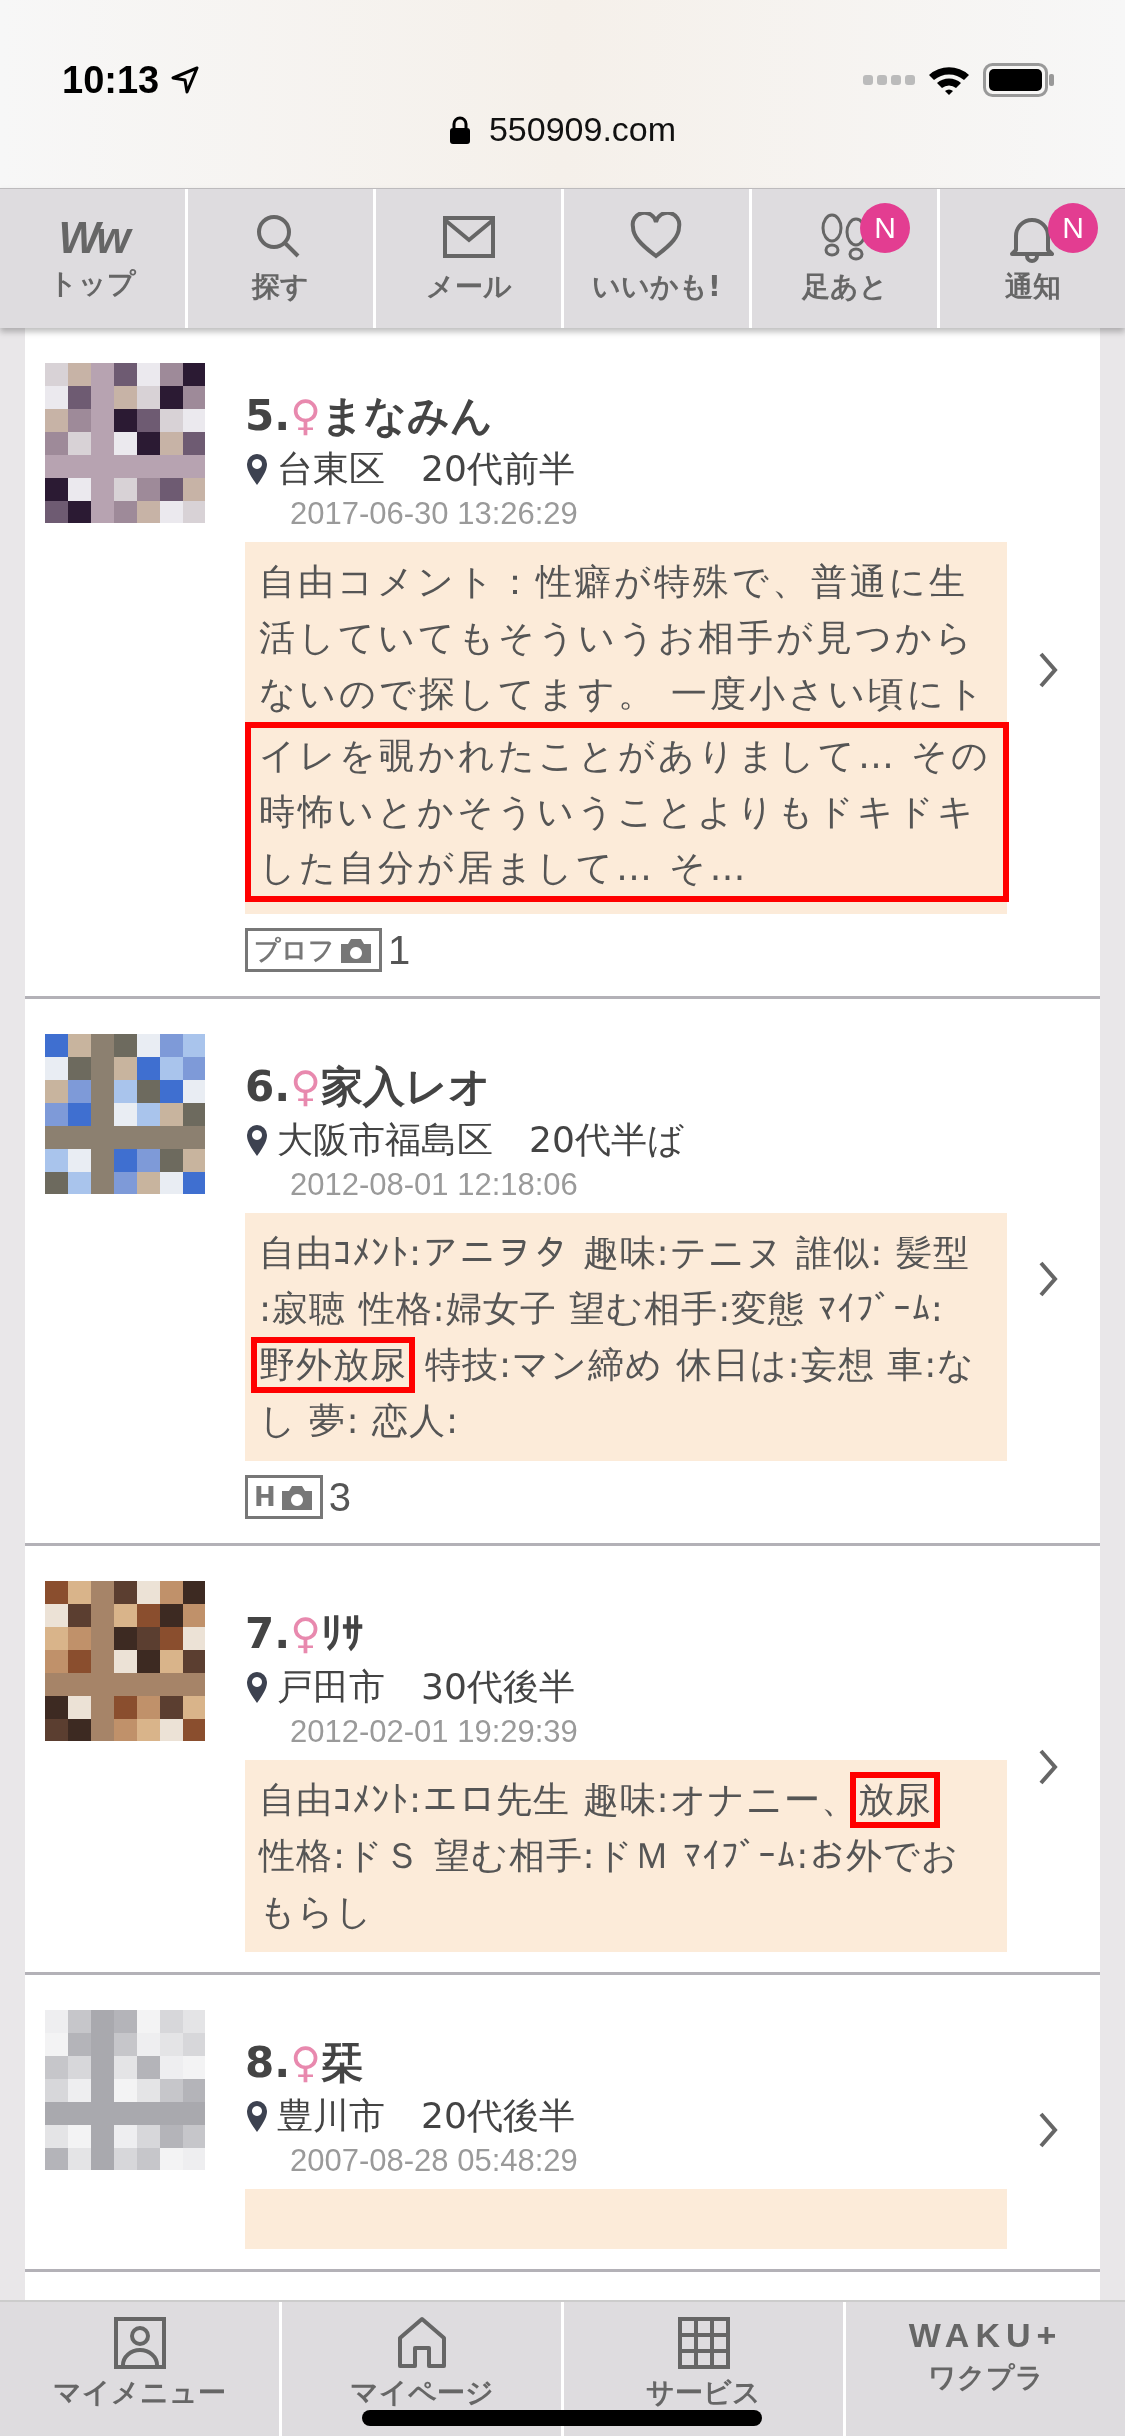  Describe the element at coordinates (426, 469) in the screenshot. I see `location-age: 台東区 20代前半` at that location.